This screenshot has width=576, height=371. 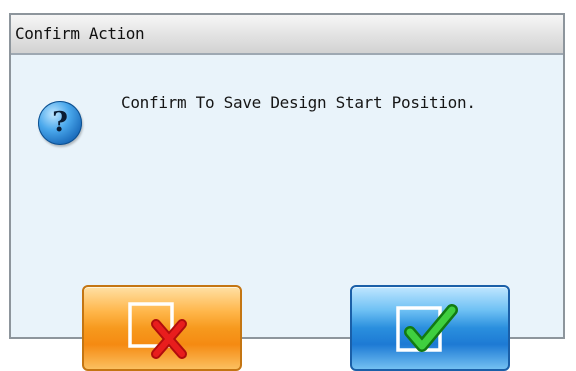 I want to click on dialog-title: Confirm Action, so click(x=80, y=33).